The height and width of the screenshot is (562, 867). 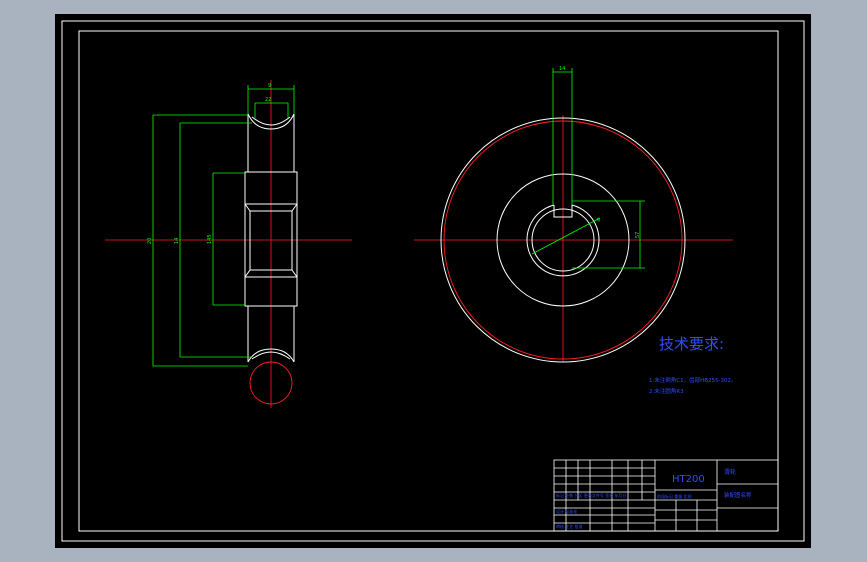 I want to click on dim-keyway-width: 14, so click(x=562, y=69).